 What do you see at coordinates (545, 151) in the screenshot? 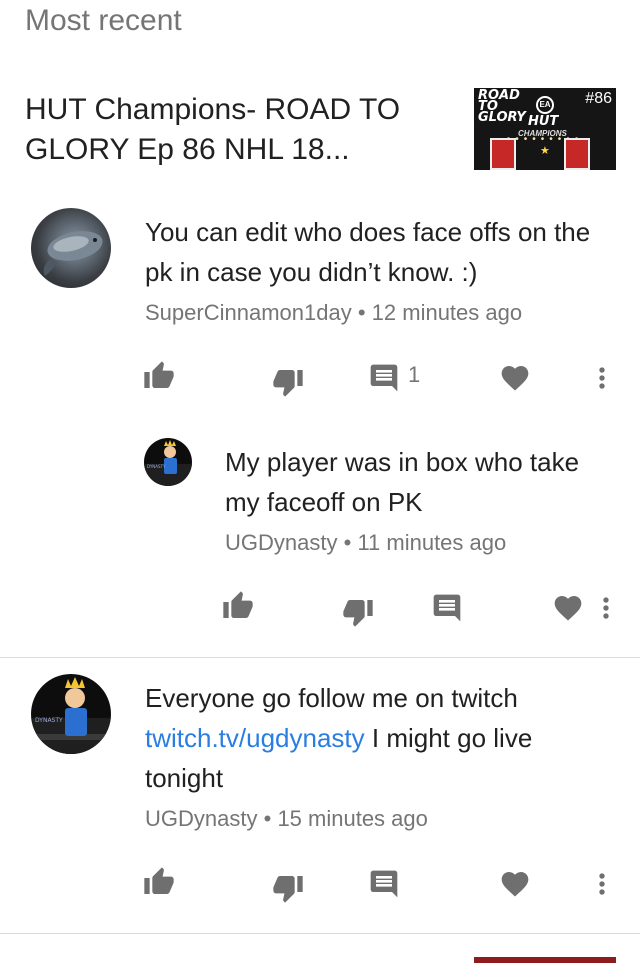
I see `thumbnail-star-icon: ★` at bounding box center [545, 151].